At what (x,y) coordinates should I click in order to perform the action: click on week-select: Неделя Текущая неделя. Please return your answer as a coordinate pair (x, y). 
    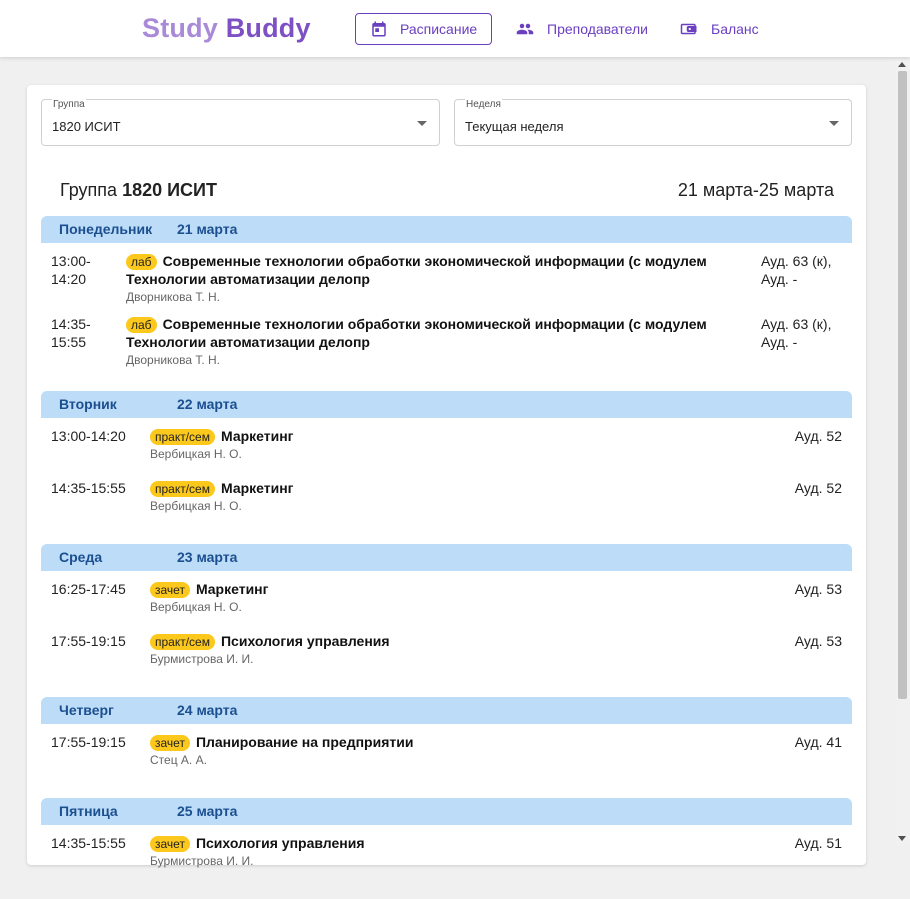
    Looking at the image, I should click on (653, 122).